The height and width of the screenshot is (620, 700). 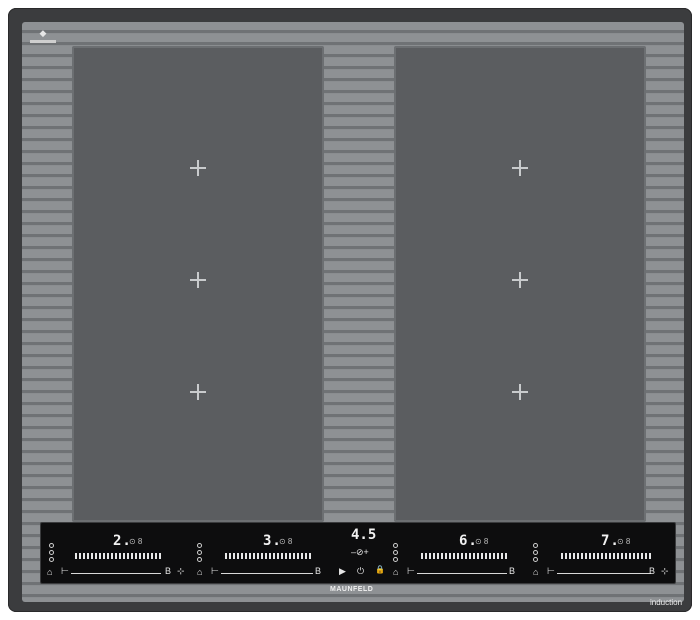 What do you see at coordinates (360, 571) in the screenshot?
I see `power-icon: ⏻` at bounding box center [360, 571].